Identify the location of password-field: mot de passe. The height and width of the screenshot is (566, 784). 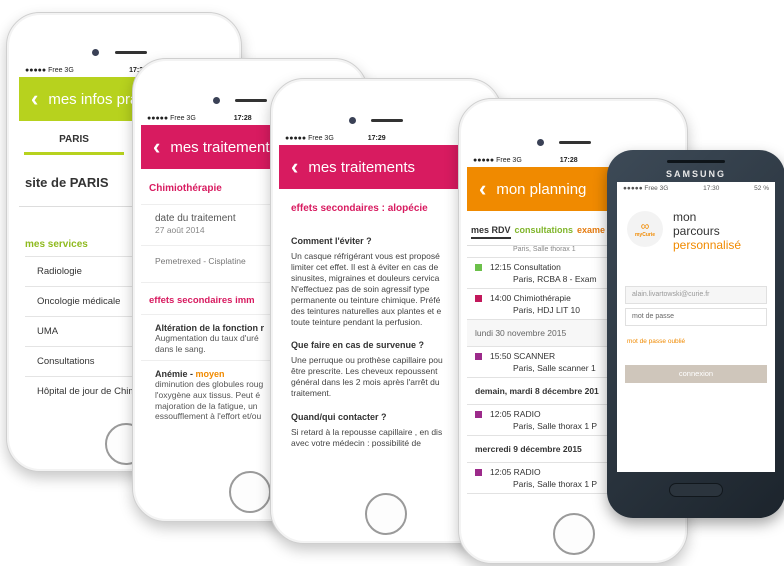
(696, 317).